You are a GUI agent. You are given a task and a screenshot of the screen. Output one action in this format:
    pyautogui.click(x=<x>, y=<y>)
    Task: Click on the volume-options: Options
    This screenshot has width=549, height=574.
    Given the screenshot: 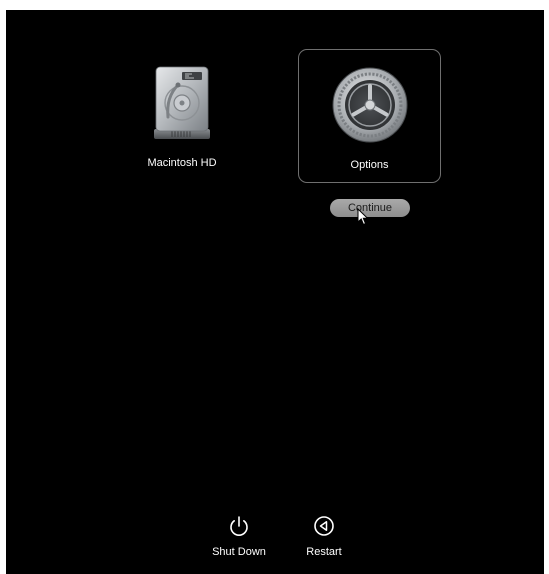 What is the action you would take?
    pyautogui.click(x=369, y=116)
    